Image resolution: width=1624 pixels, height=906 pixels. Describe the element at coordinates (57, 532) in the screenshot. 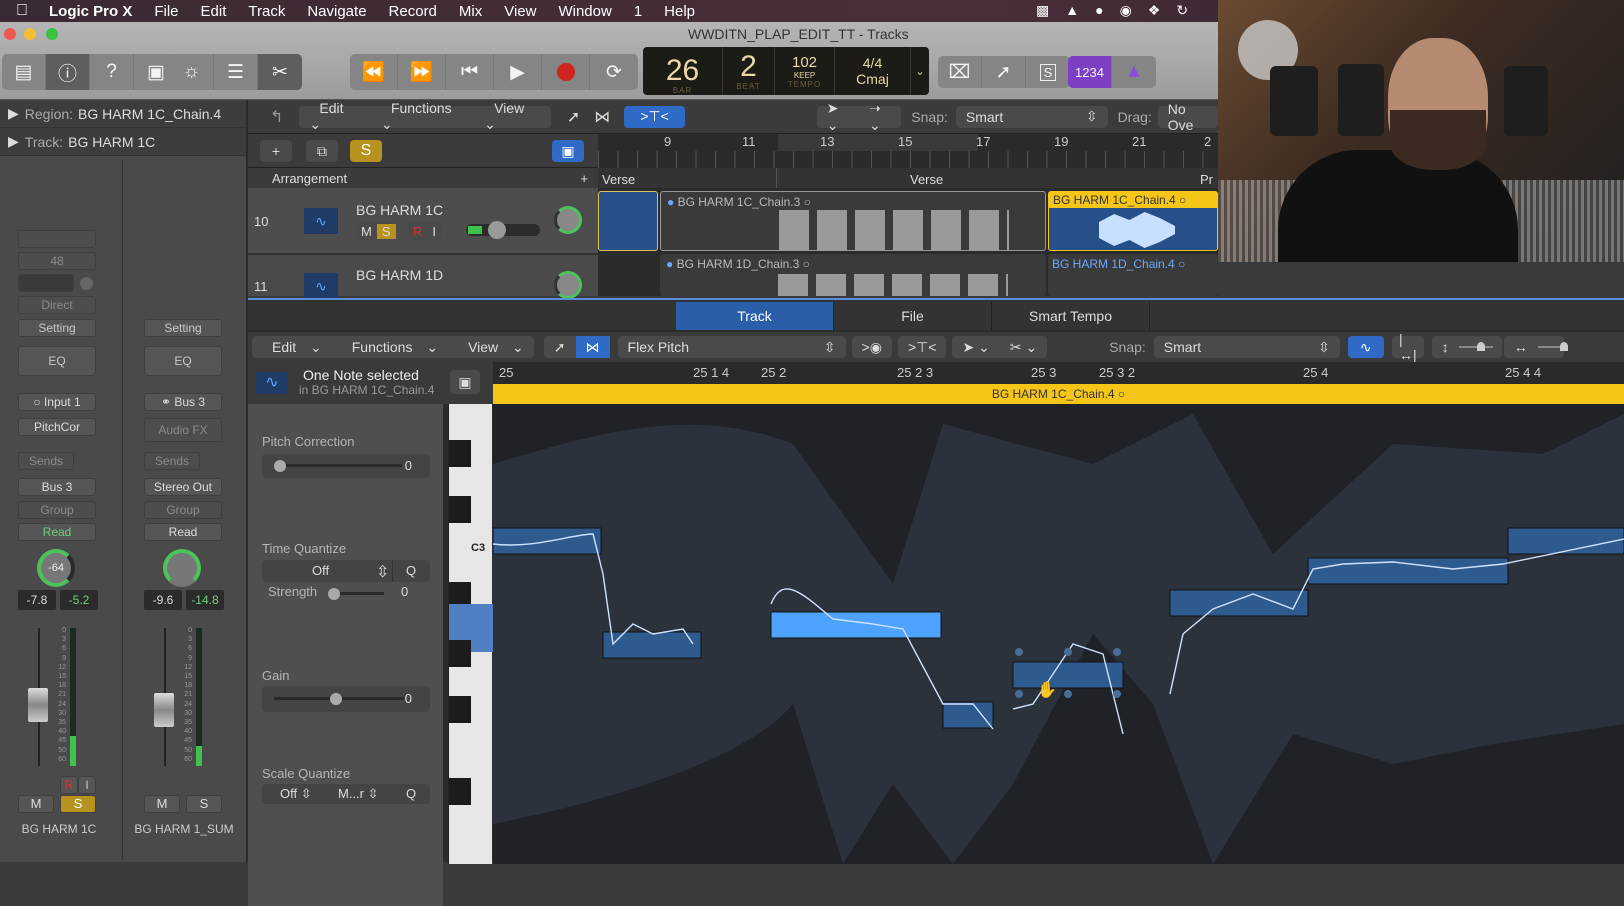

I see `strip1-automation-button: Read` at that location.